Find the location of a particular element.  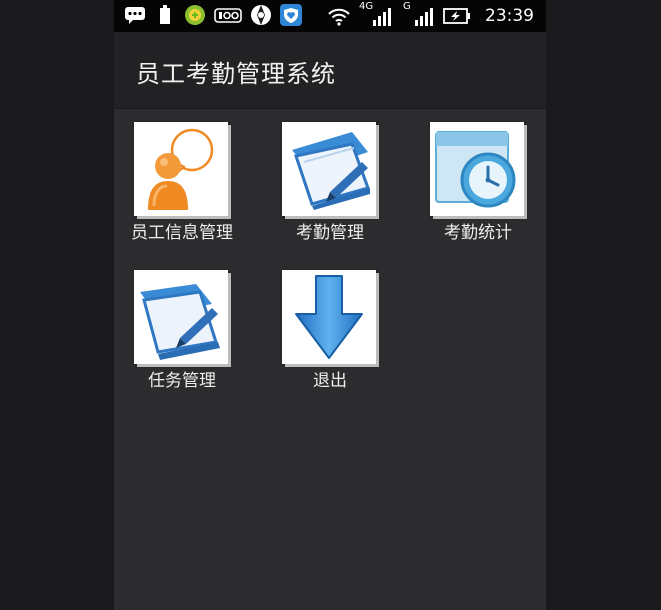

app-title: 员工考勤管理系统 is located at coordinates (236, 74).